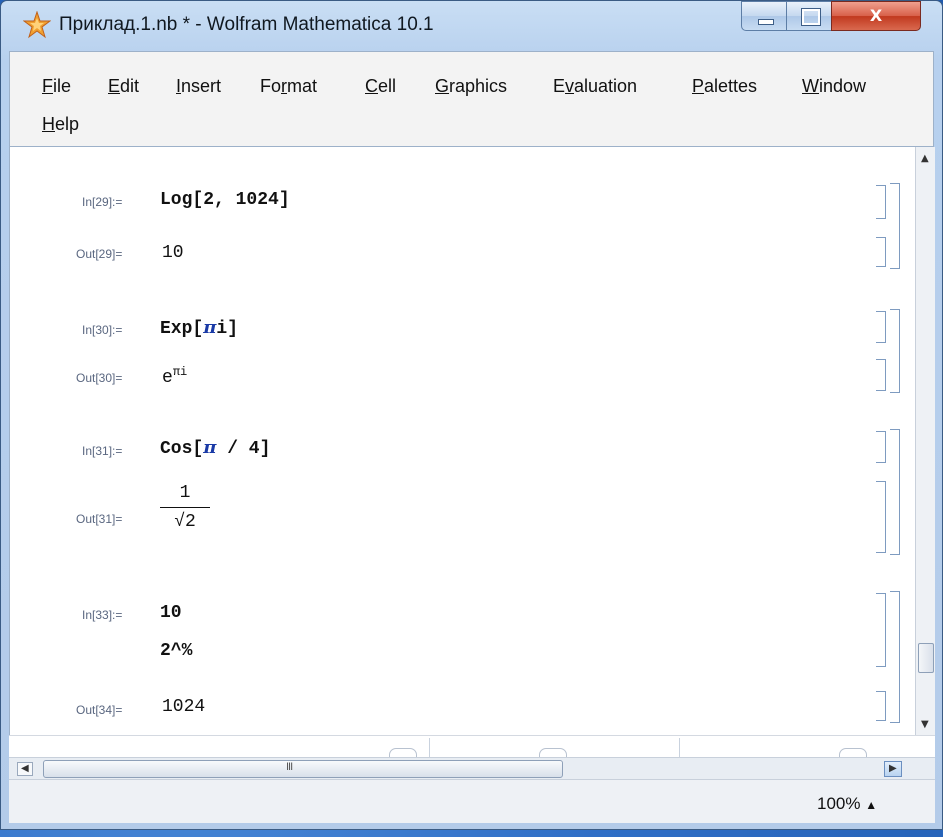 The width and height of the screenshot is (943, 837). Describe the element at coordinates (56, 86) in the screenshot. I see `menu-file: File` at that location.